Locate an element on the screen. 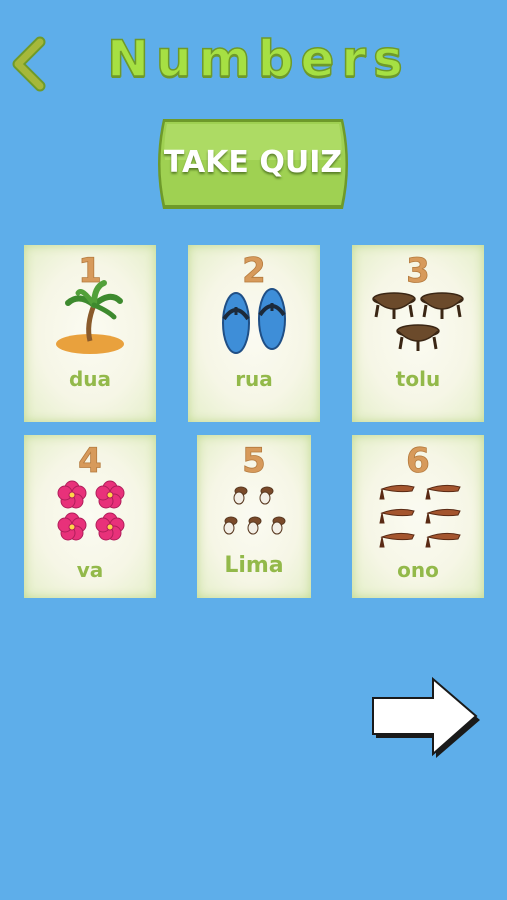 This screenshot has height=900, width=507. card-word: ono is located at coordinates (418, 570).